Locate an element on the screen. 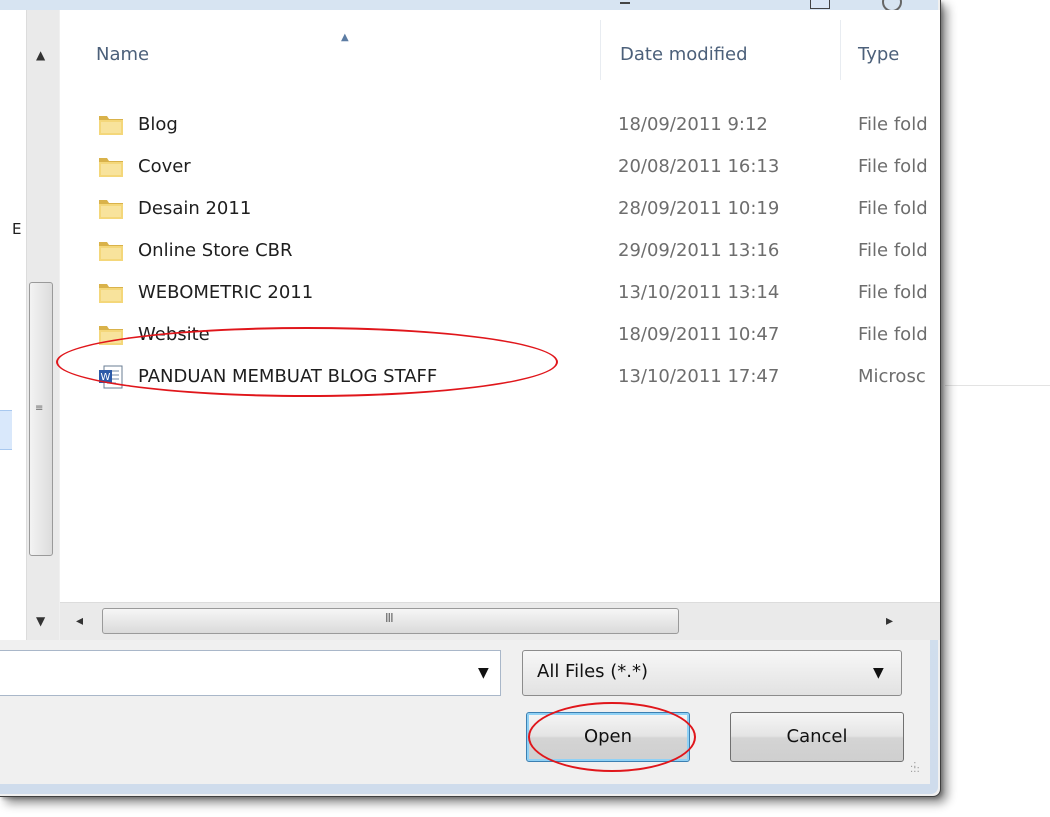  scroll-up-arrow-icon: ▲ is located at coordinates (40, 55).